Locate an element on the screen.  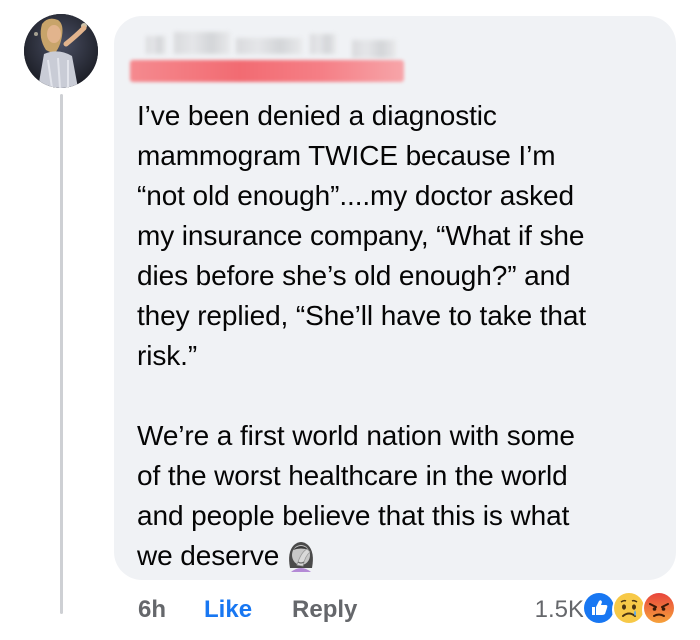
thread-connector-line is located at coordinates (61, 354).